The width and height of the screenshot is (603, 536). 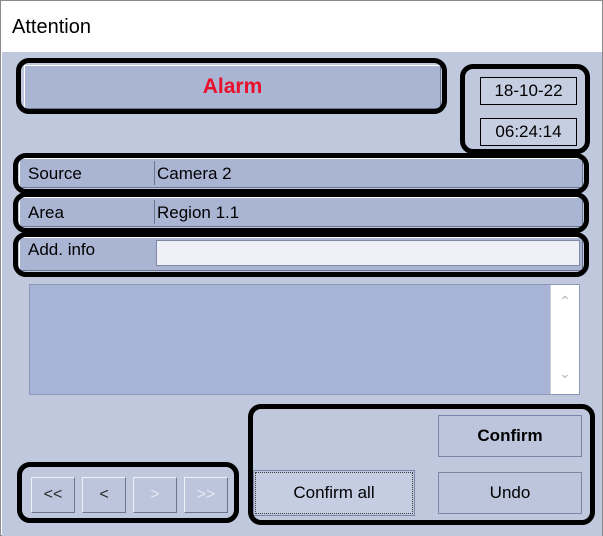 What do you see at coordinates (565, 301) in the screenshot?
I see `chevron-up-icon: ⌃` at bounding box center [565, 301].